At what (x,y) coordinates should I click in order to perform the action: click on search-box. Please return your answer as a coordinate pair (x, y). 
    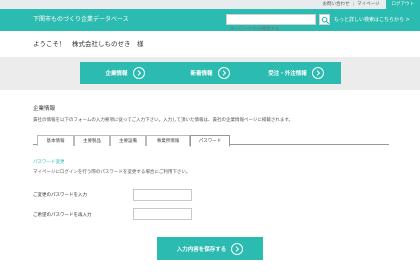
    Looking at the image, I should click on (271, 24).